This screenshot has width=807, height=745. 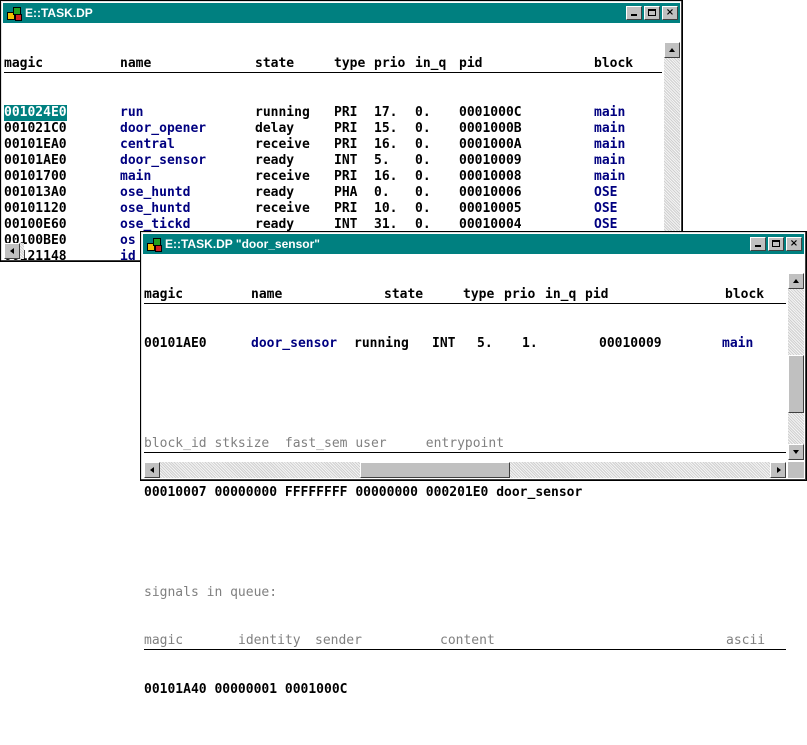 What do you see at coordinates (132, 112) in the screenshot?
I see `cell-name: run` at bounding box center [132, 112].